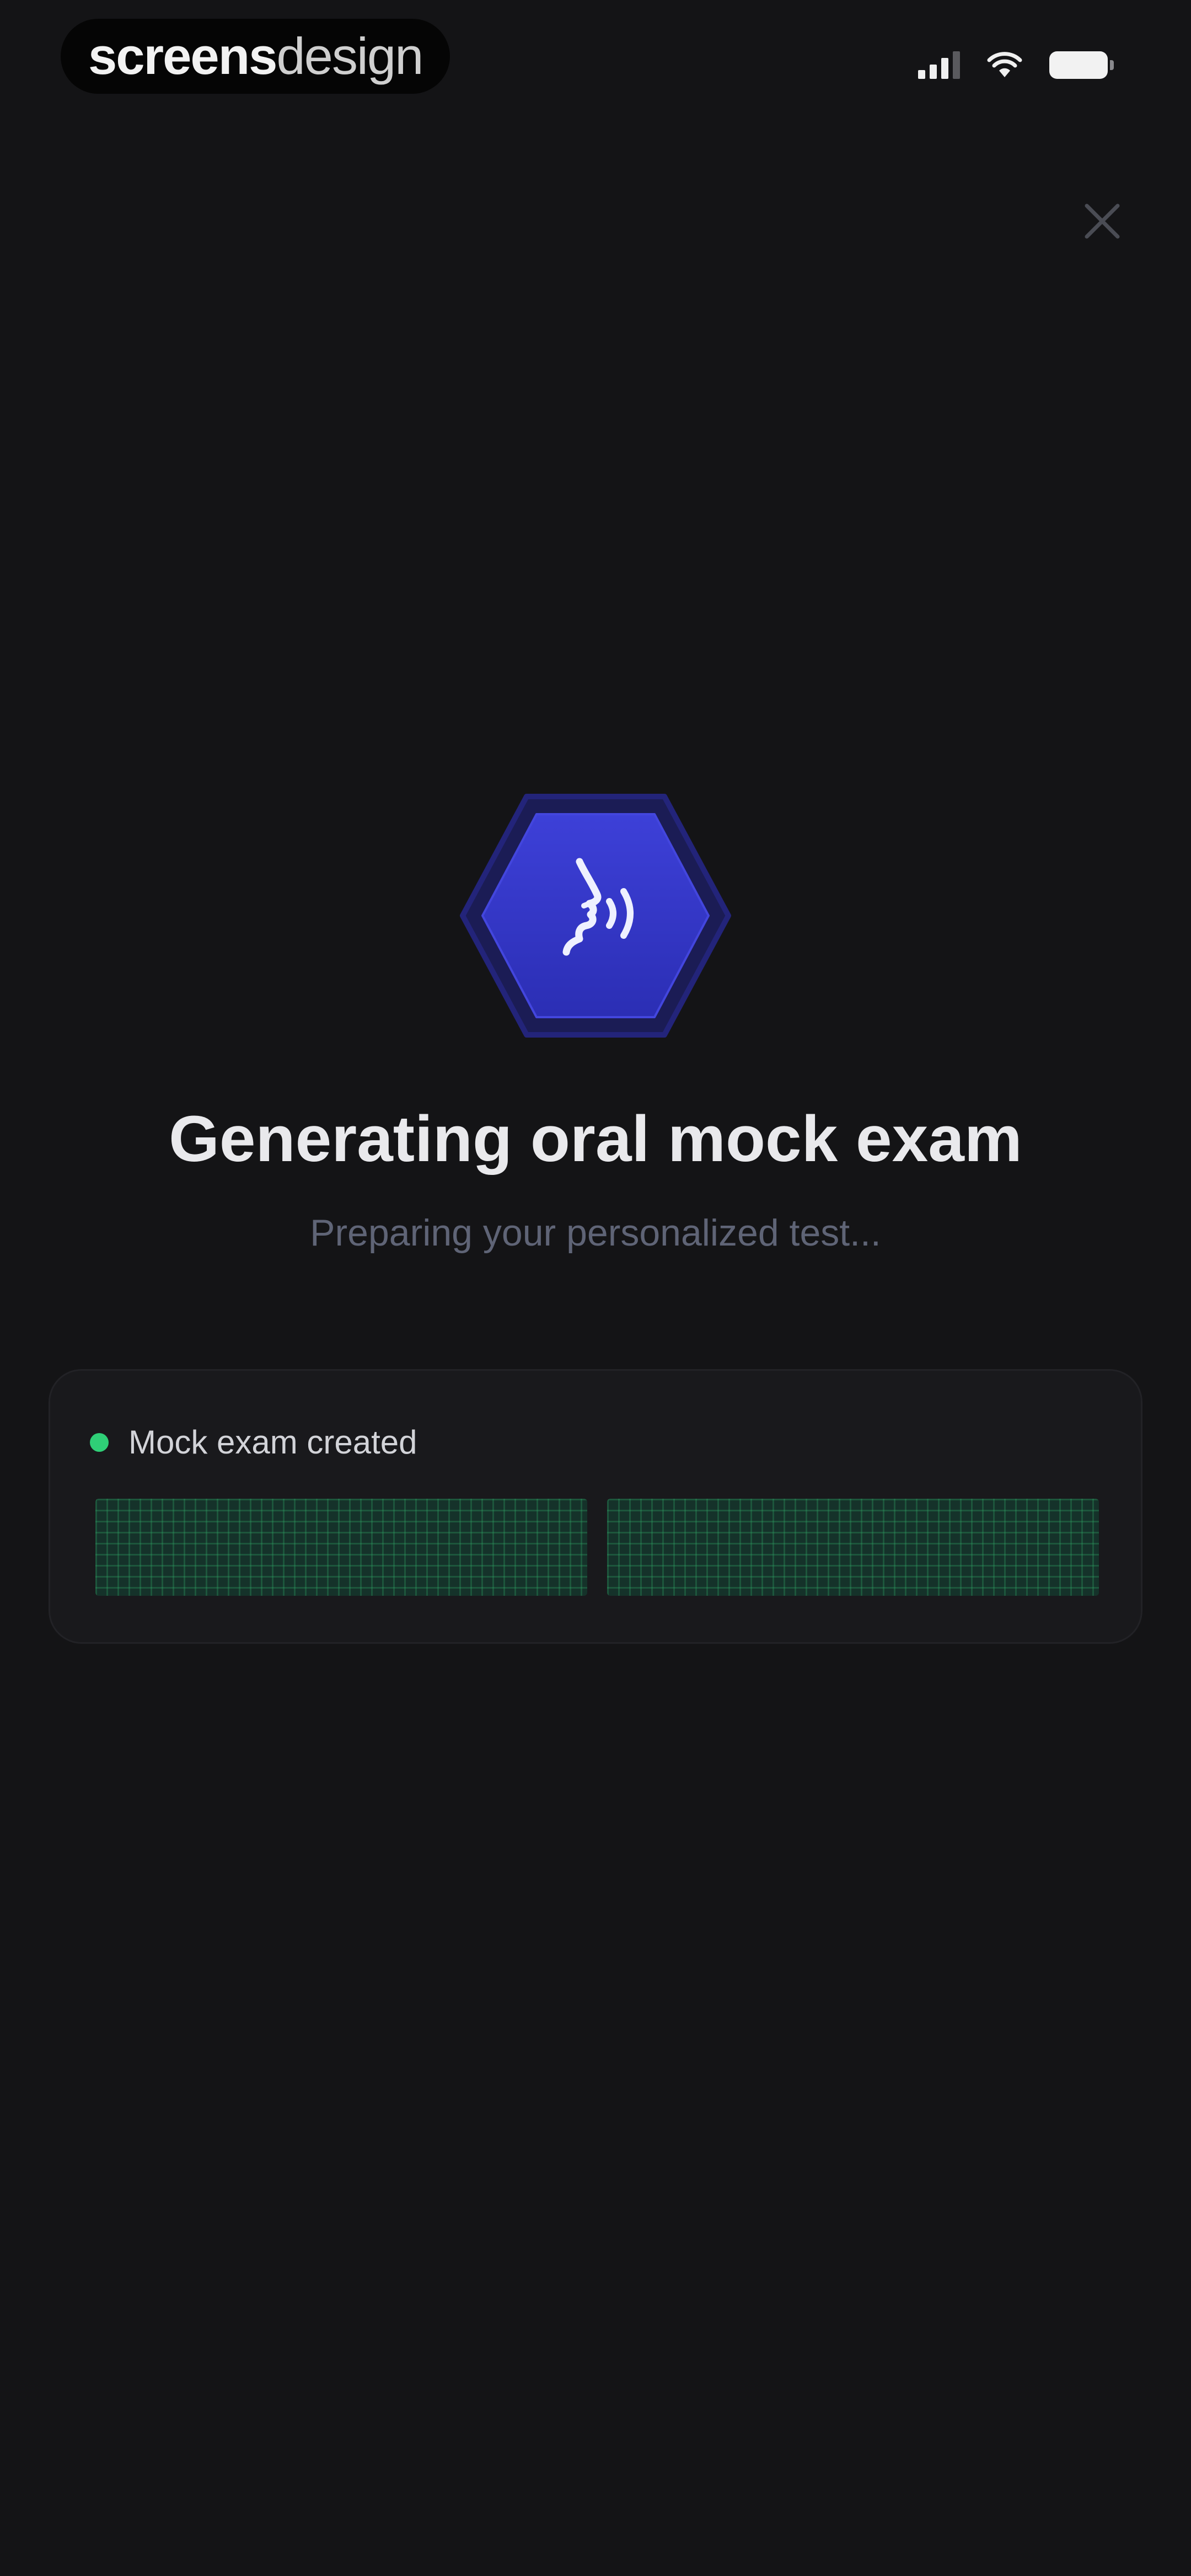  I want to click on close-icon, so click(1102, 221).